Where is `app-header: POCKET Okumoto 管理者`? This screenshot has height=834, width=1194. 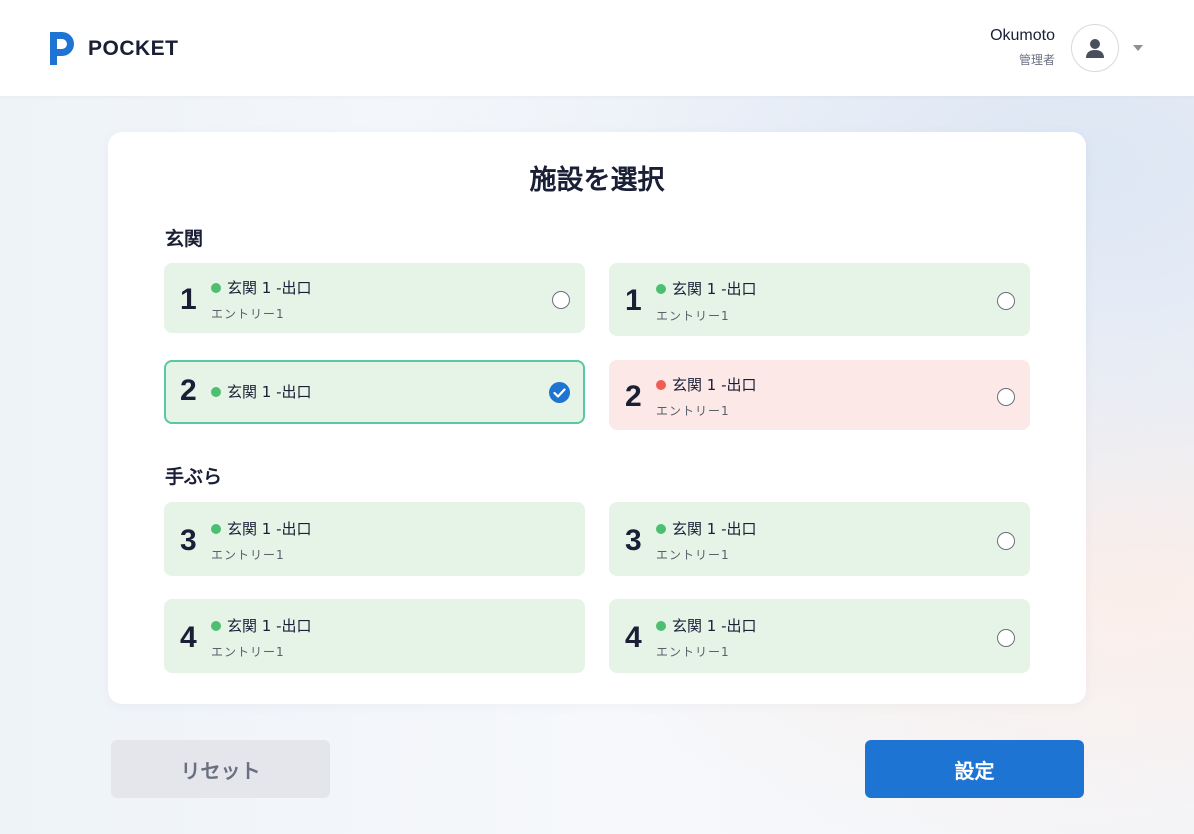
app-header: POCKET Okumoto 管理者 is located at coordinates (597, 48).